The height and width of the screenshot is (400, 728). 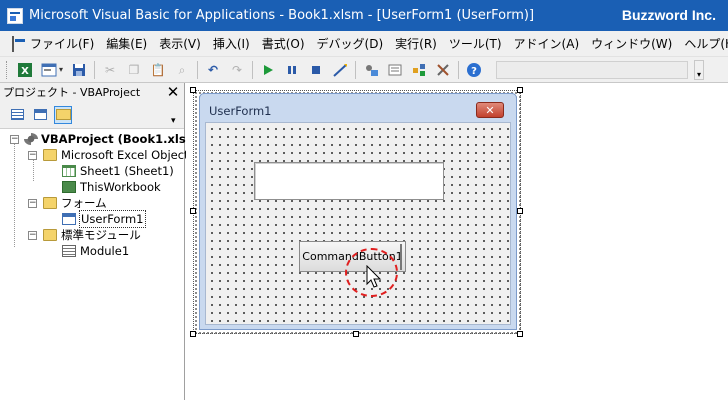 I want to click on design-mode-icon, so click(x=340, y=70).